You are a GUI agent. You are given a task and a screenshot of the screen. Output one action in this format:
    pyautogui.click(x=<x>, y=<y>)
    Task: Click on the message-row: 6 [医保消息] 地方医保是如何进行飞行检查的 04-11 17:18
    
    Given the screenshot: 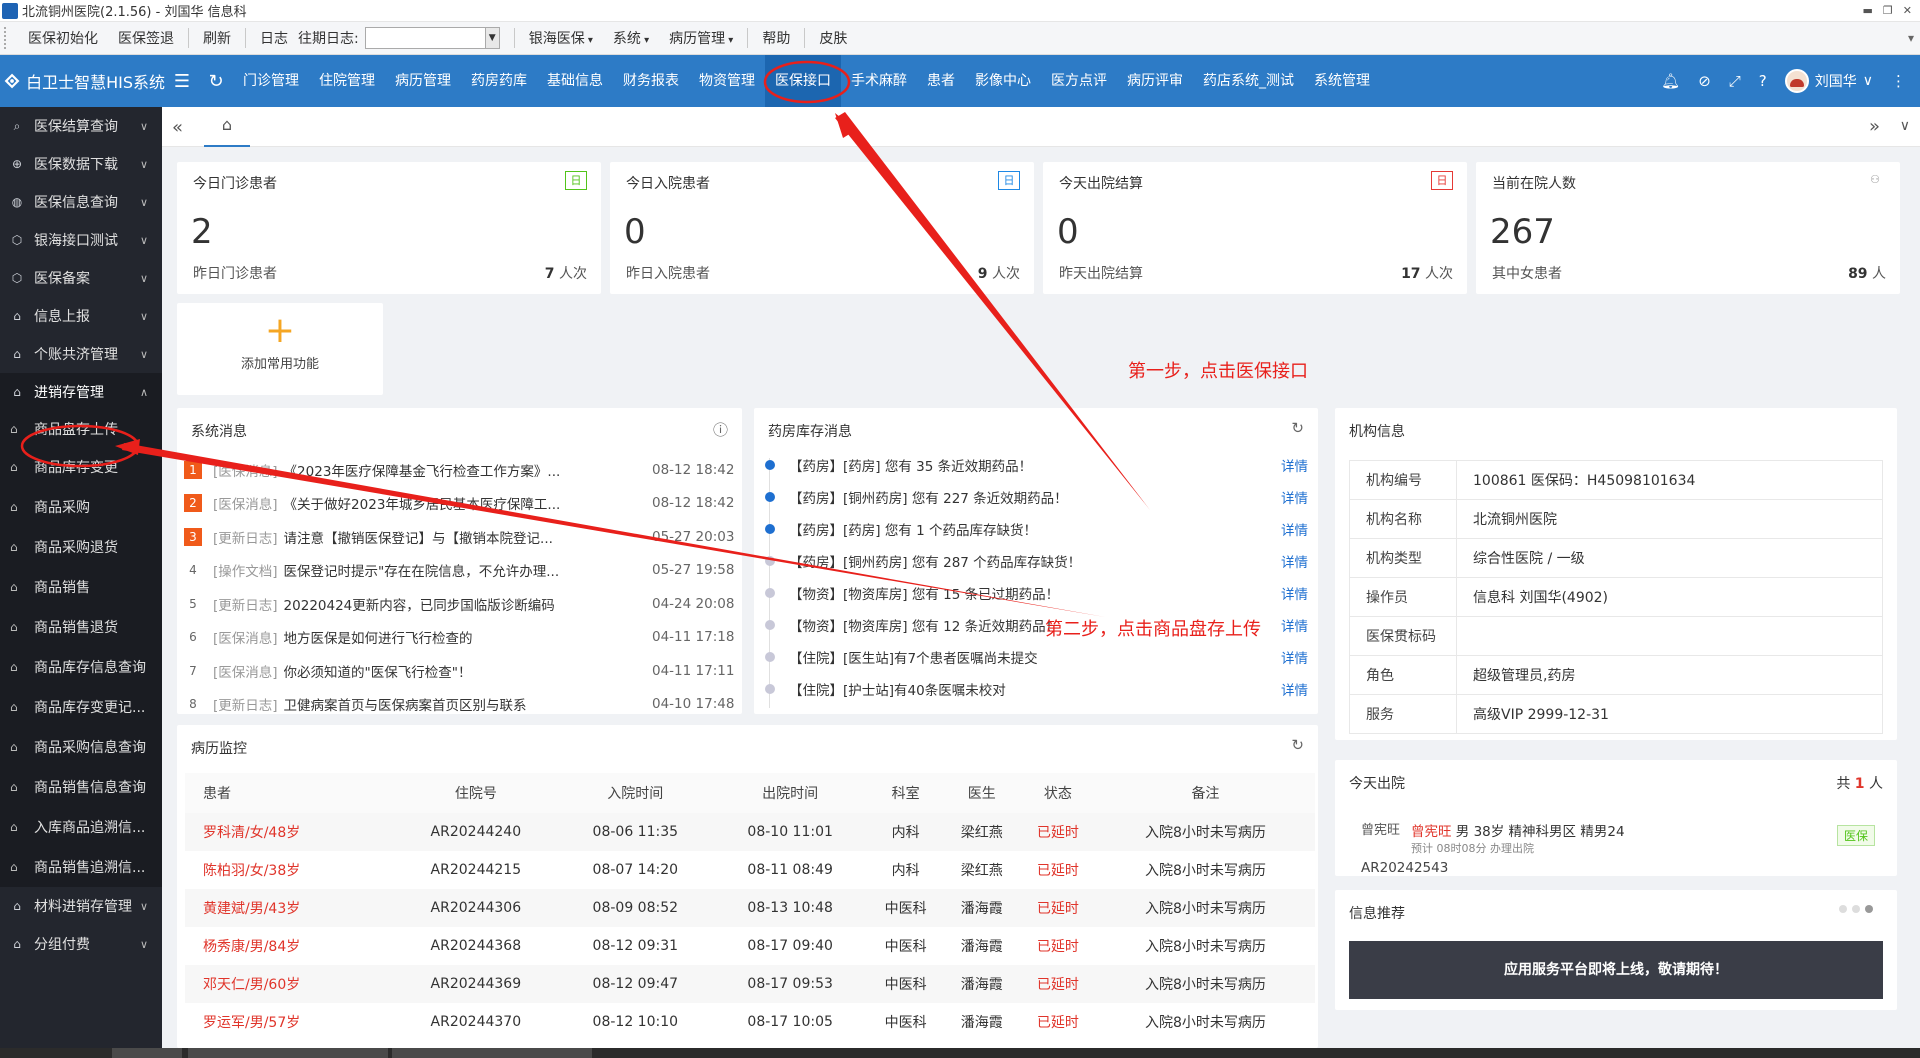 What is the action you would take?
    pyautogui.click(x=459, y=637)
    